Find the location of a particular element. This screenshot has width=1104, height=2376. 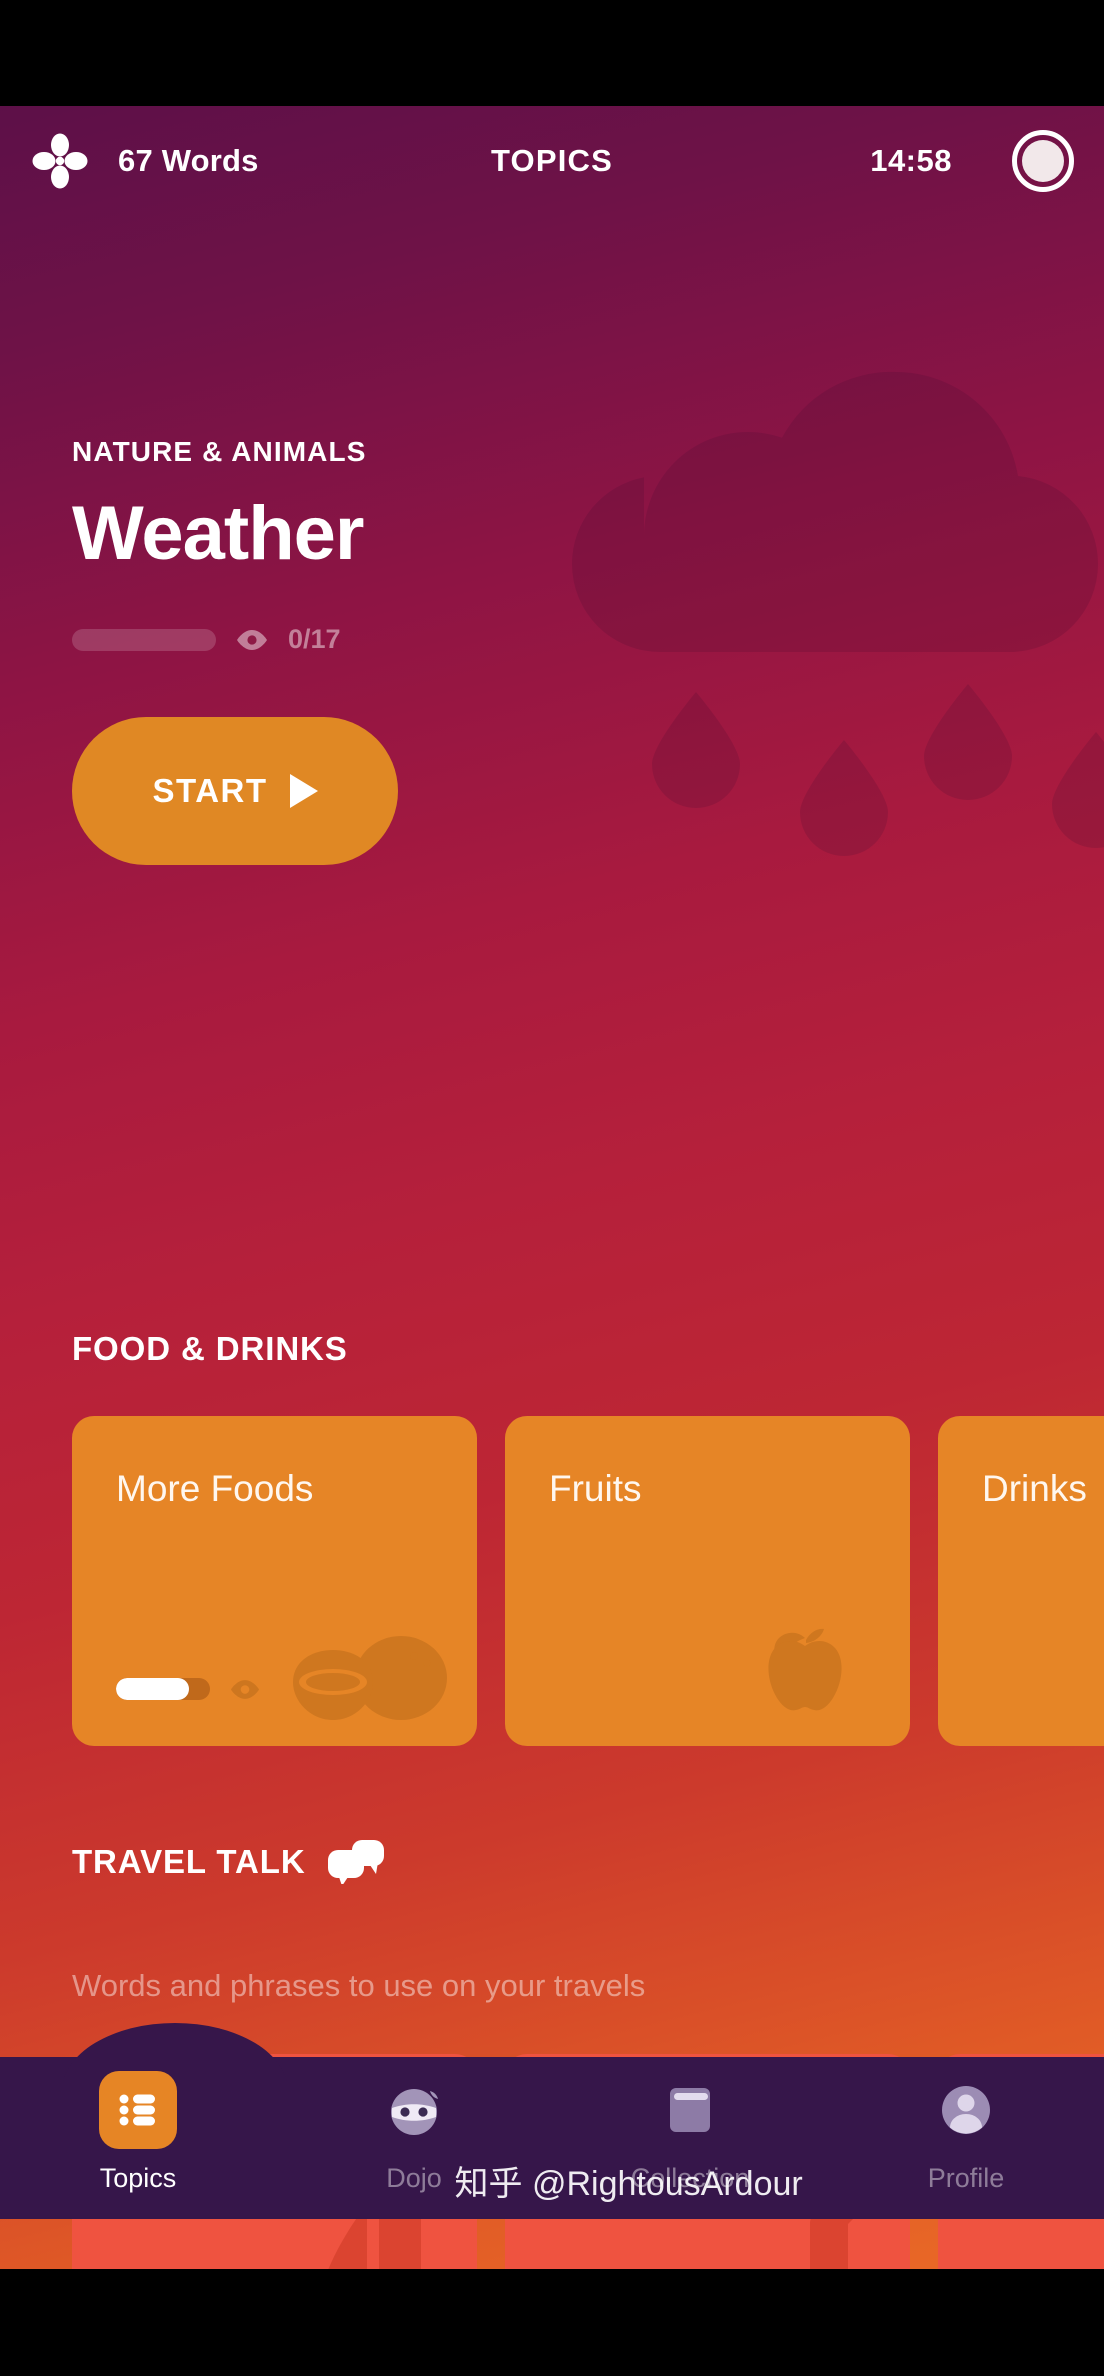

avatar-inner is located at coordinates (1043, 161).